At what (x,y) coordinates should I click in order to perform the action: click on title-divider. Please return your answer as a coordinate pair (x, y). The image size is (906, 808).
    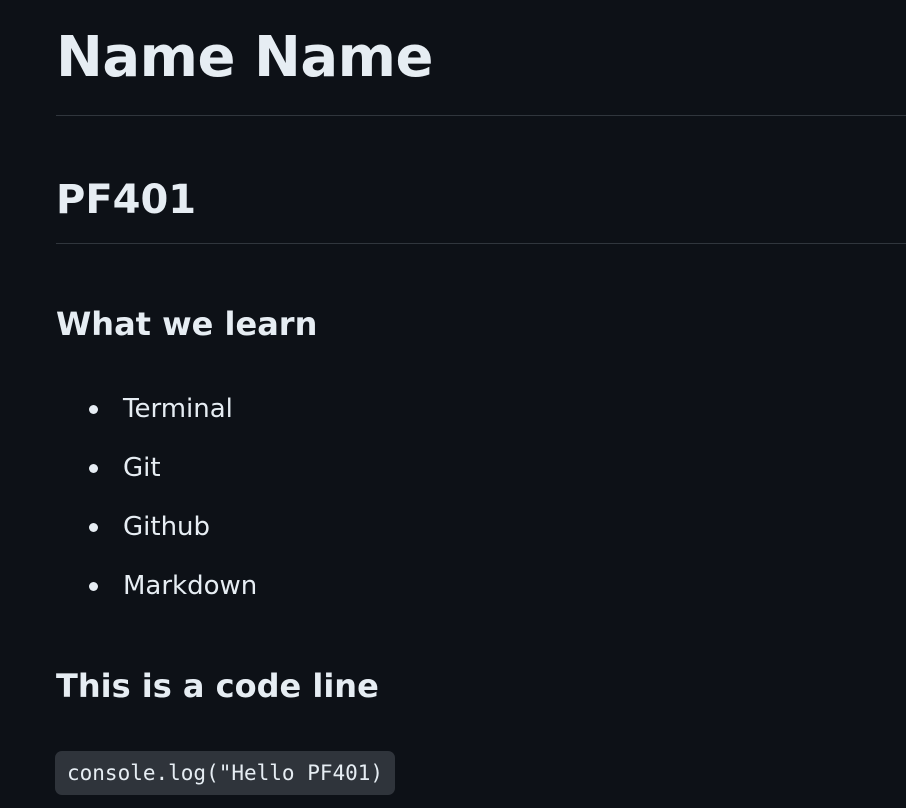
    Looking at the image, I should click on (481, 115).